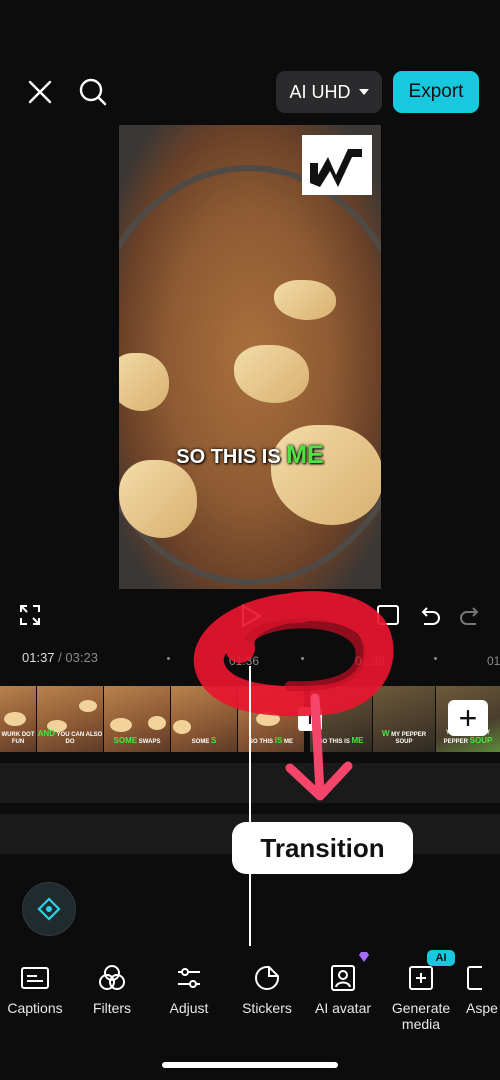 The image size is (500, 1080). I want to click on diamond-icon, so click(49, 909).